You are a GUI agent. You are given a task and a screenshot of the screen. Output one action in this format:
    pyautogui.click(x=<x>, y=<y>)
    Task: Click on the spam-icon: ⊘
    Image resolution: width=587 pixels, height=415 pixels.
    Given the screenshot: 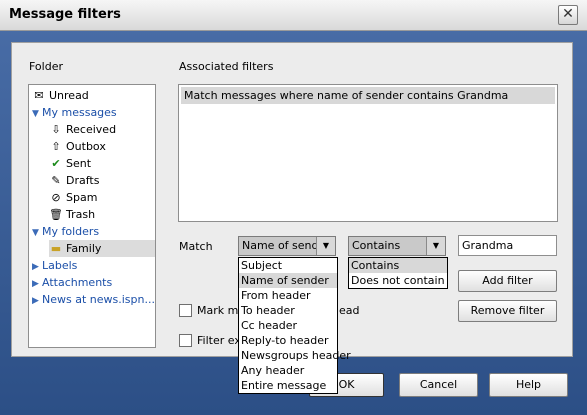 What is the action you would take?
    pyautogui.click(x=56, y=197)
    